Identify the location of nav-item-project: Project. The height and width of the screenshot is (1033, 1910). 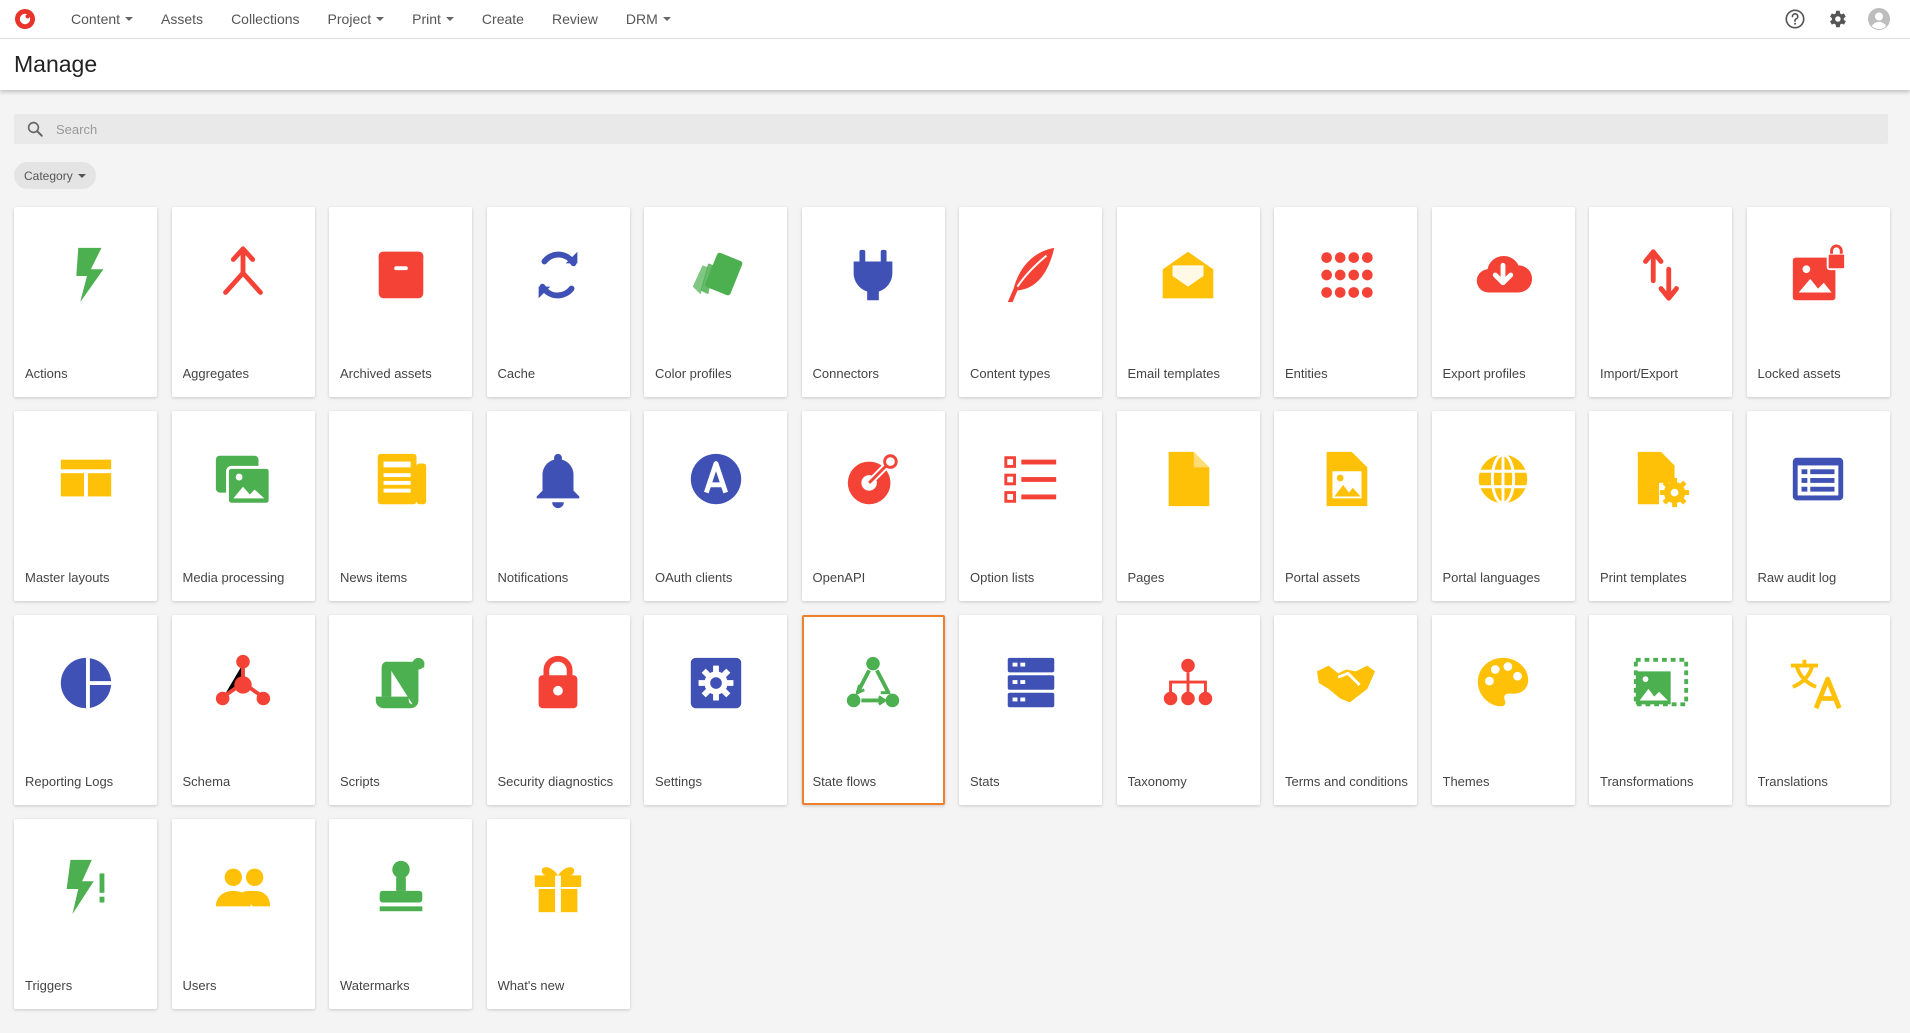
(356, 19).